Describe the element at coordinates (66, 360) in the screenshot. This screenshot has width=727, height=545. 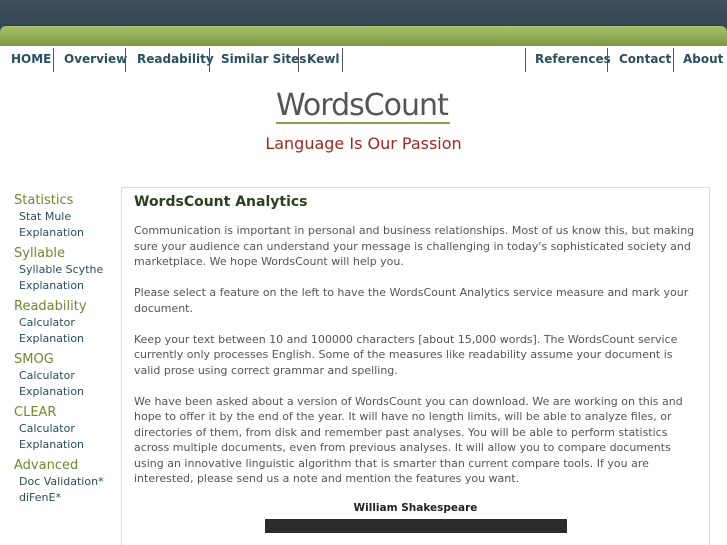
I see `sidebar-heading: SMOG` at that location.